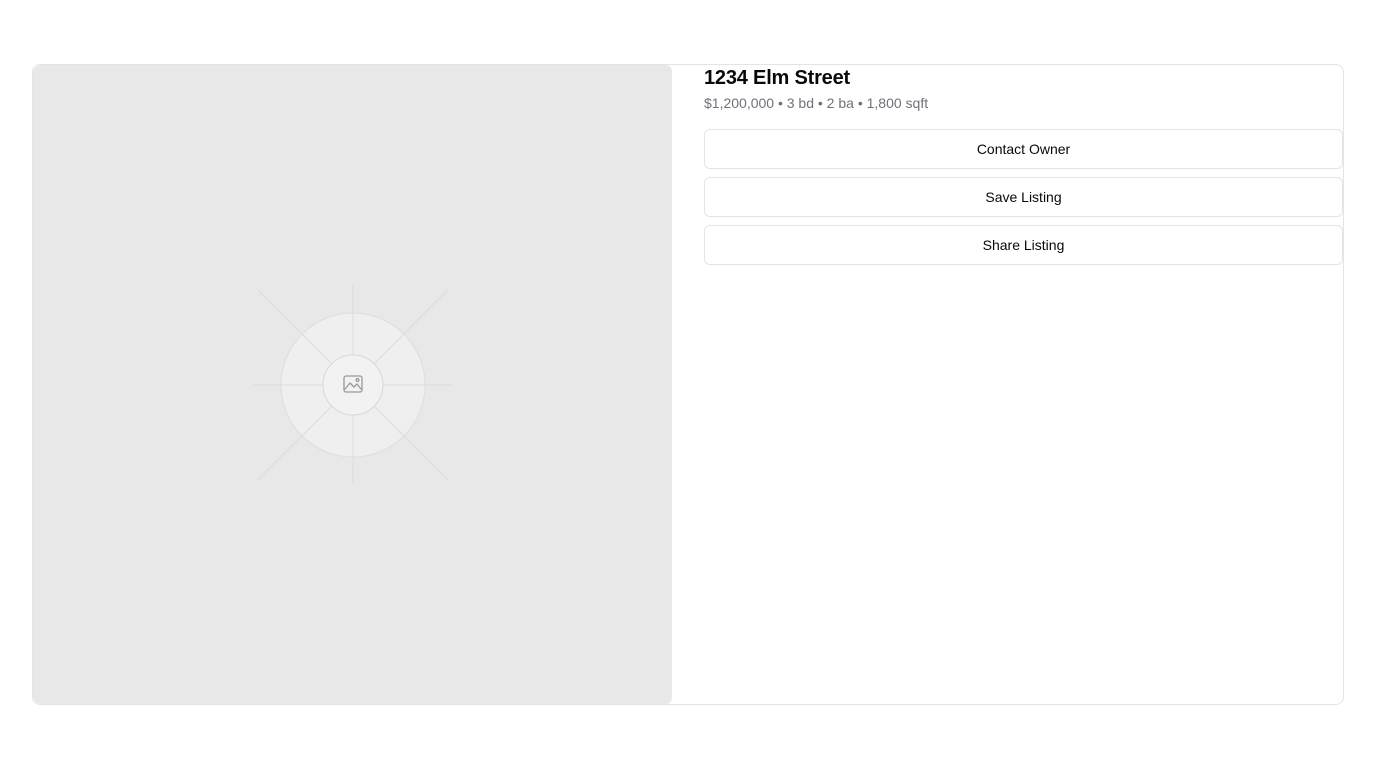 The width and height of the screenshot is (1376, 768). I want to click on image-placeholder-graphic, so click(353, 385).